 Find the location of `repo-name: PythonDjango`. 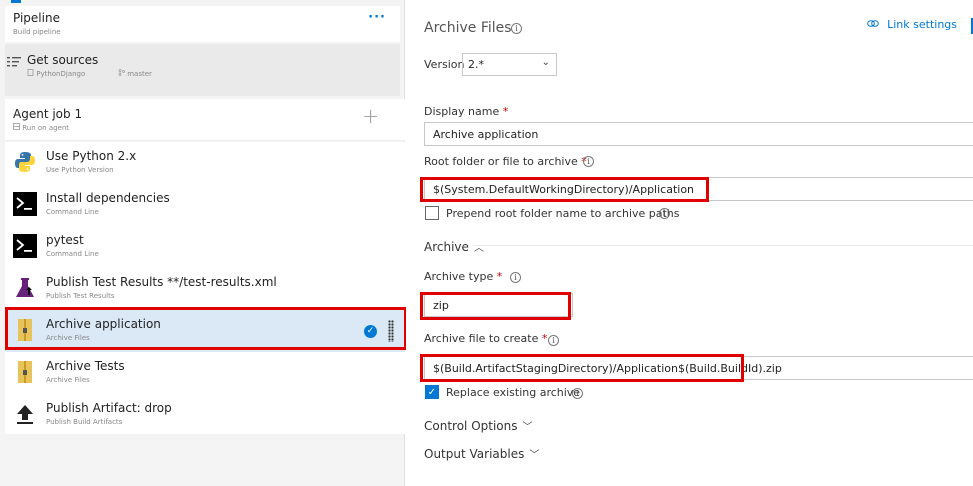

repo-name: PythonDjango is located at coordinates (56, 73).